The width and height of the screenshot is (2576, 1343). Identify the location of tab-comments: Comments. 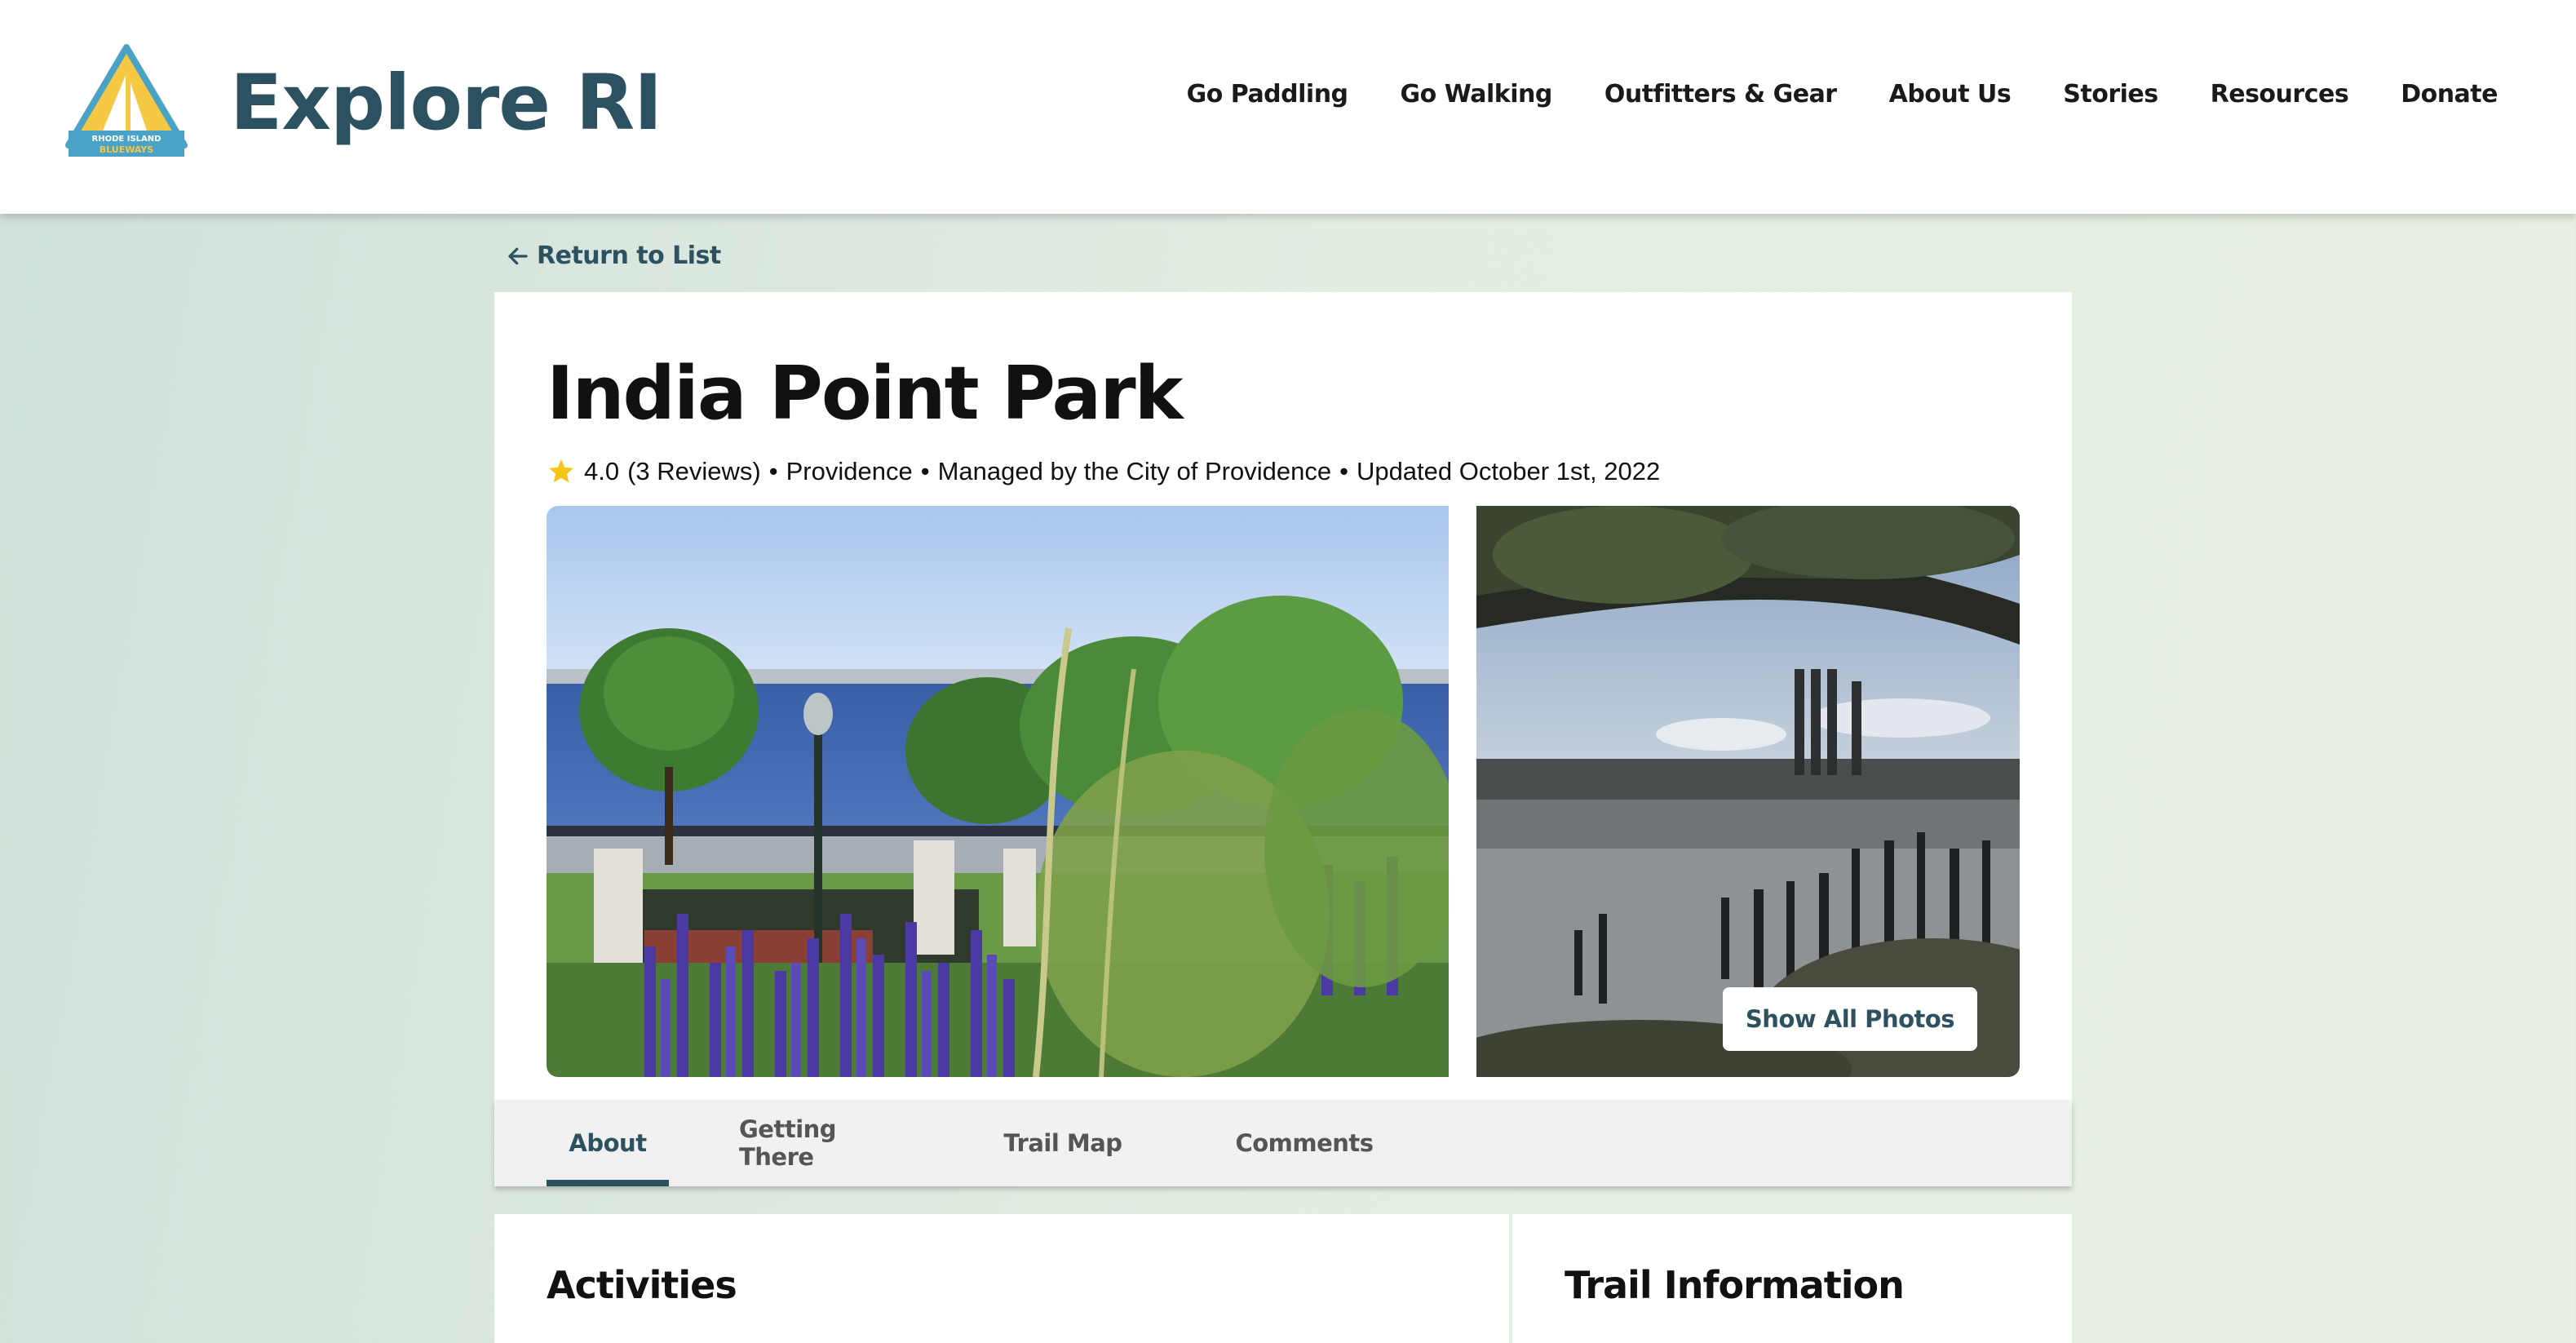
(1304, 1143).